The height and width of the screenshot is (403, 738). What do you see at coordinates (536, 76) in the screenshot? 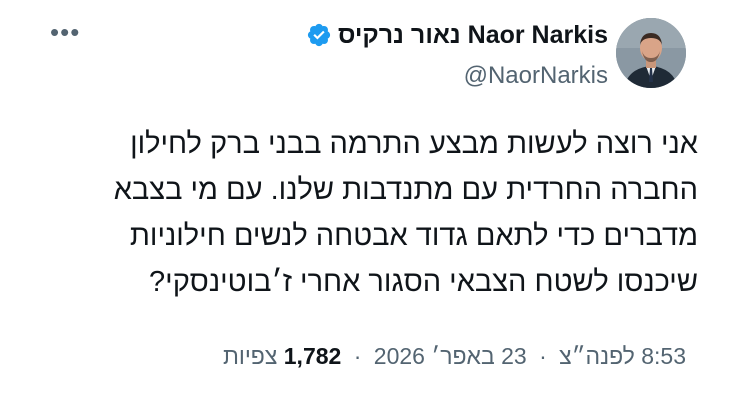
I see `author-handle: @NaorNarkis` at bounding box center [536, 76].